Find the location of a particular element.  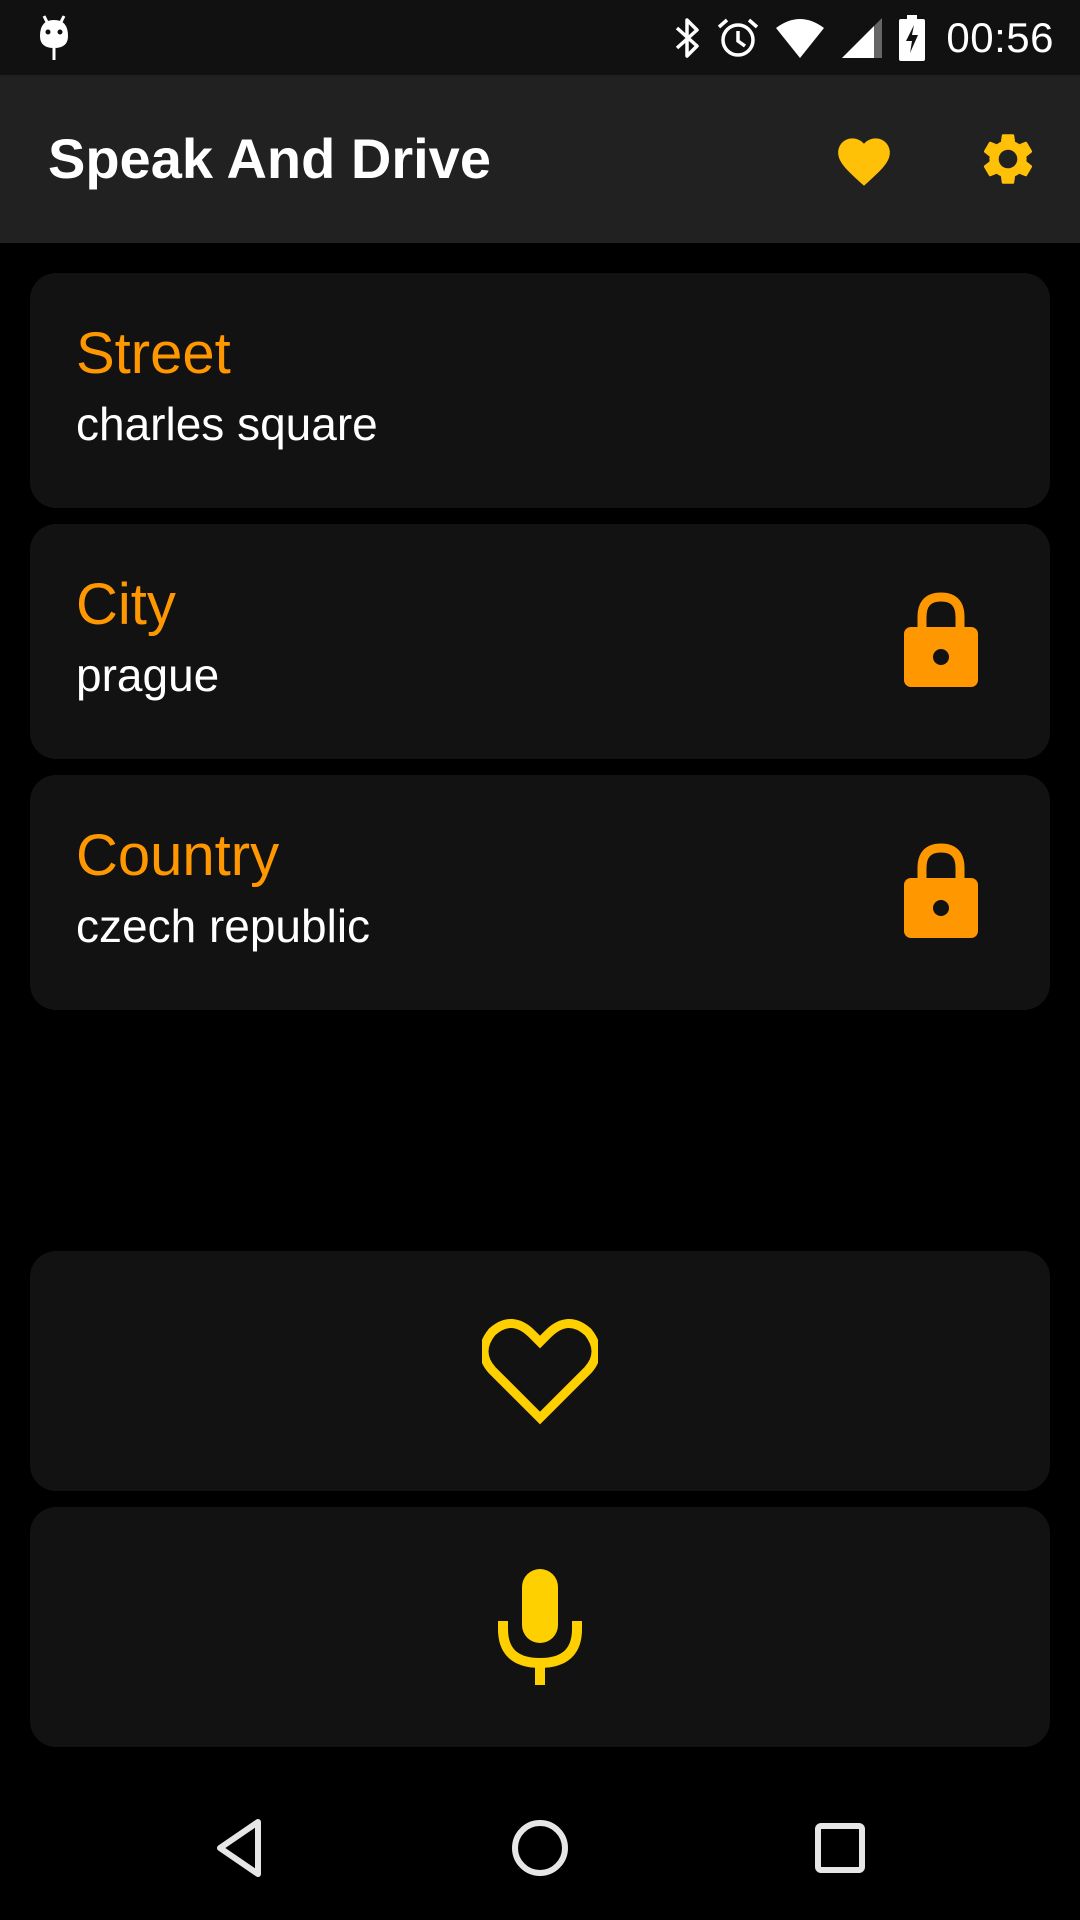

city-label: City is located at coordinates (126, 604).